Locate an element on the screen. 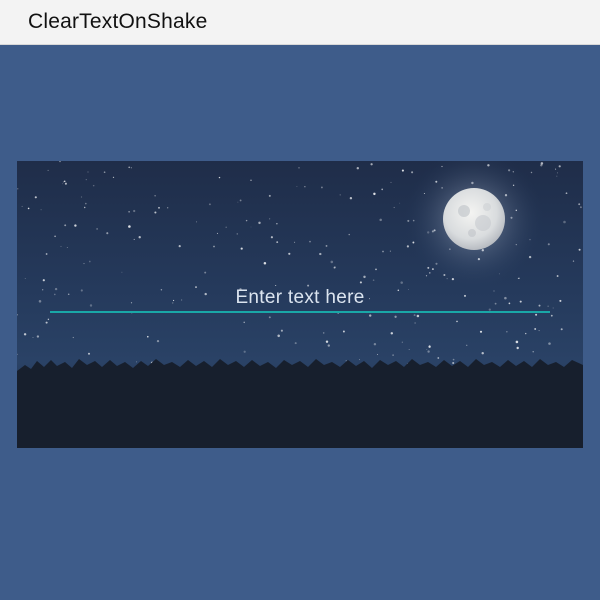 This screenshot has width=600, height=600. text-input-field: Enter text here is located at coordinates (300, 298).